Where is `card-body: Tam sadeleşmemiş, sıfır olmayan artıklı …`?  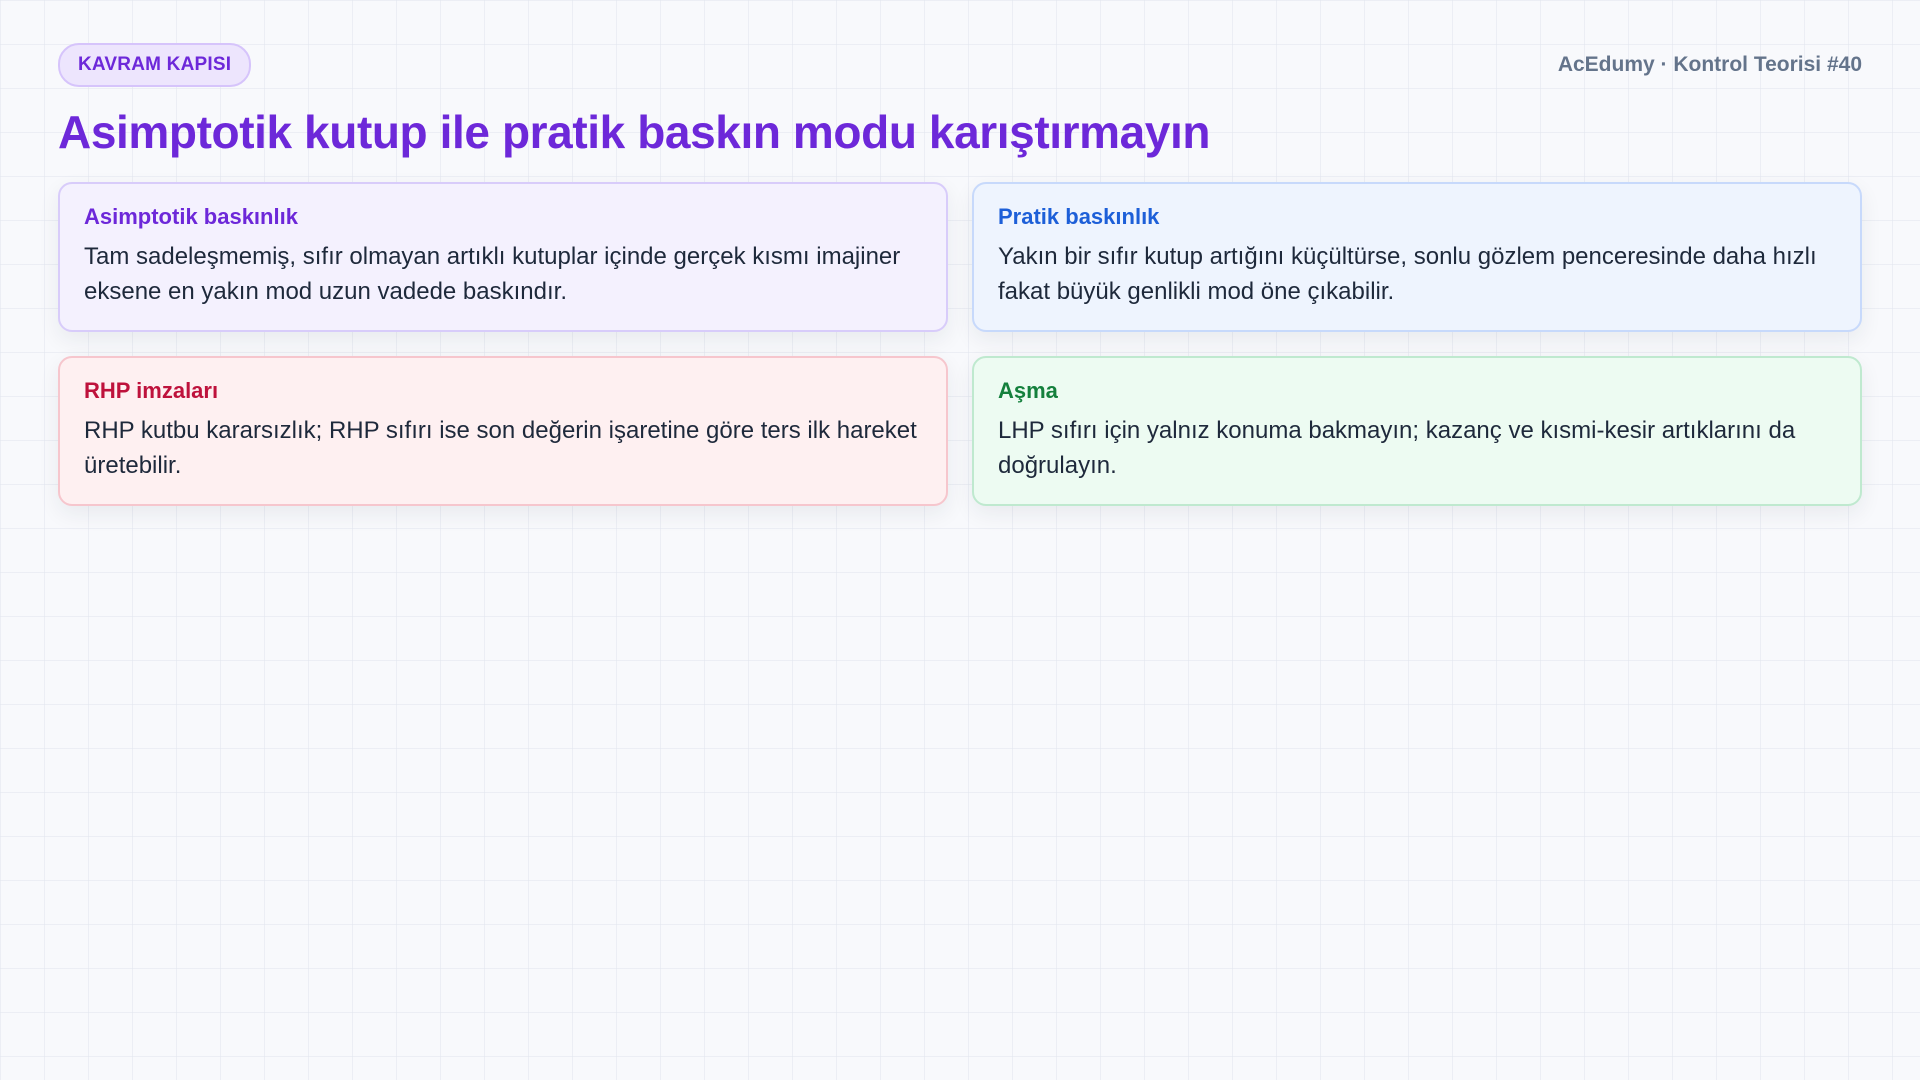
card-body: Tam sadeleşmemiş, sıfır olmayan artıklı … is located at coordinates (492, 274).